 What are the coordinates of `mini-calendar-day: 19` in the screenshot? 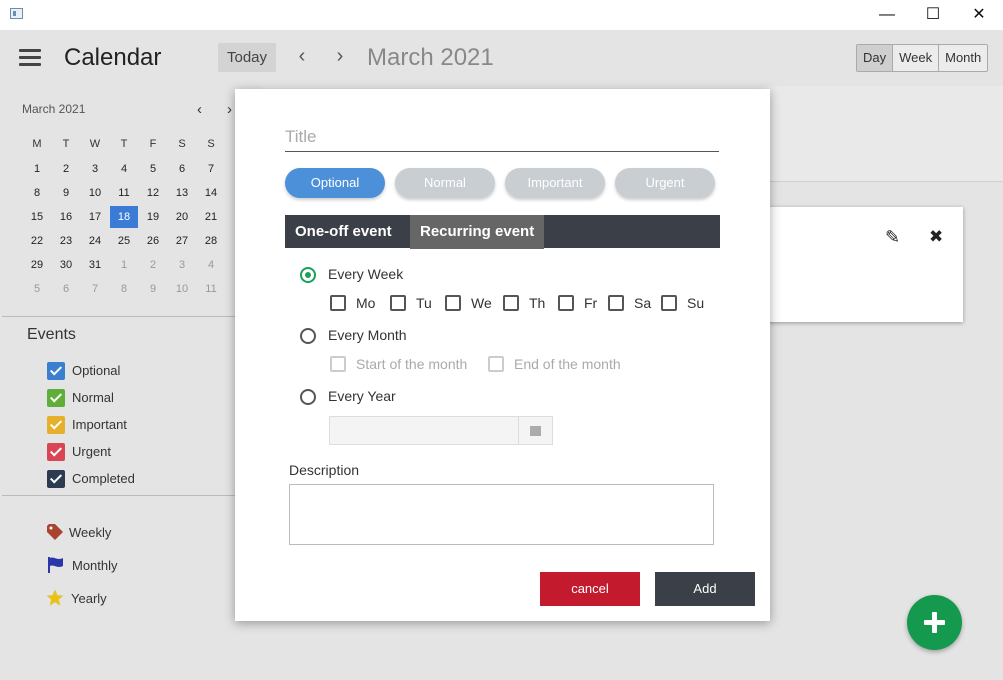 It's located at (153, 217).